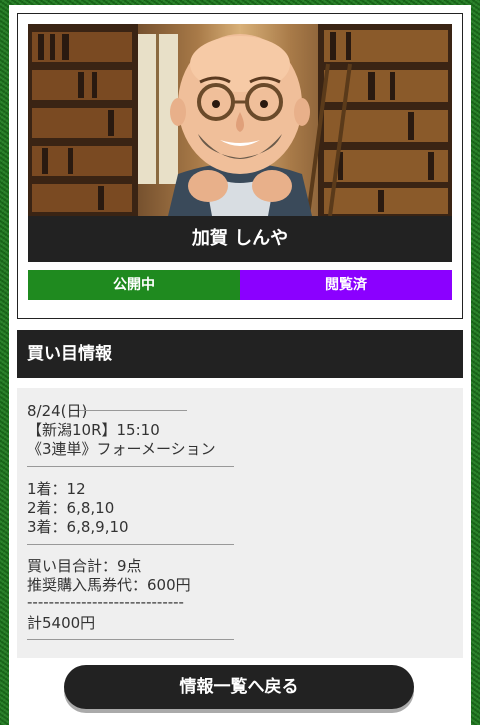  I want to click on date-rule, so click(133, 410).